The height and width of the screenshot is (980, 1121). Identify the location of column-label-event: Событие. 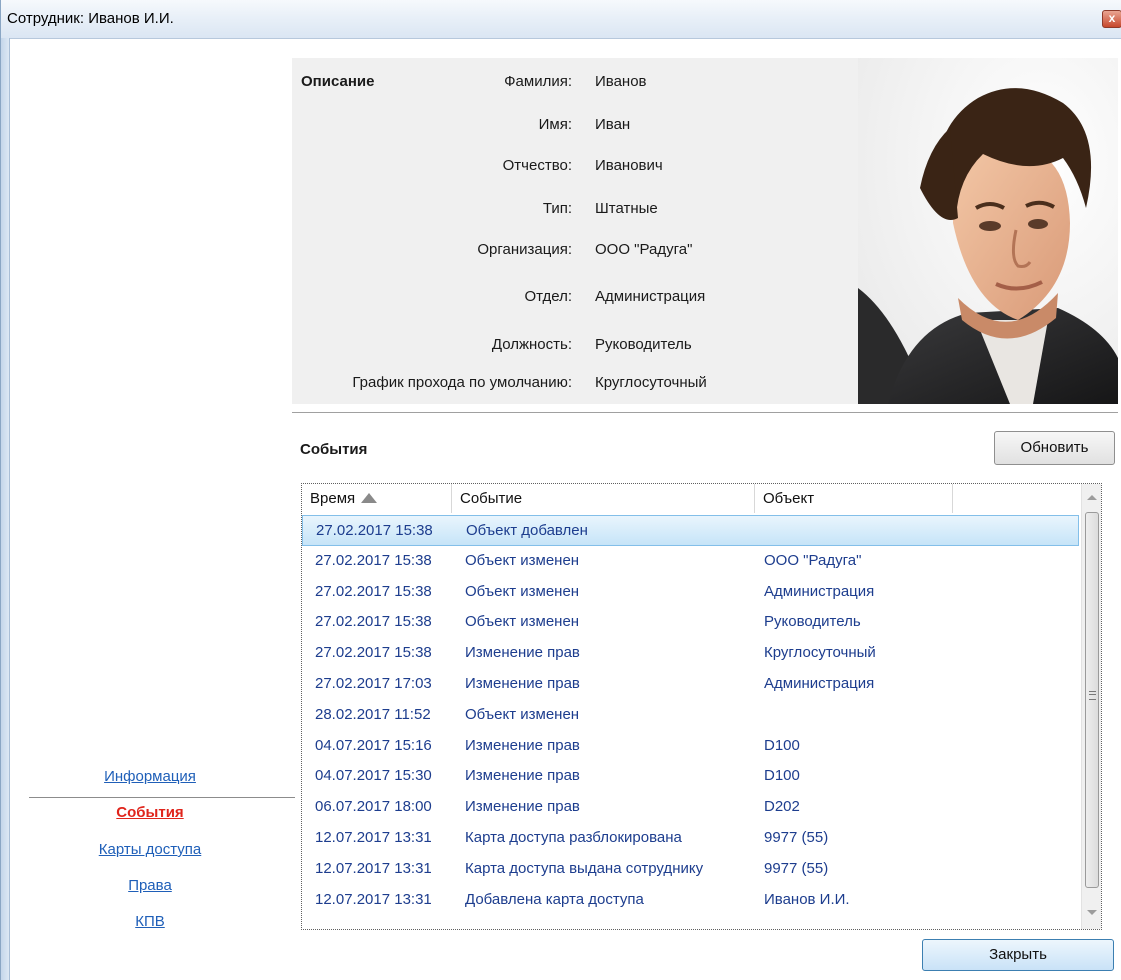
(491, 498).